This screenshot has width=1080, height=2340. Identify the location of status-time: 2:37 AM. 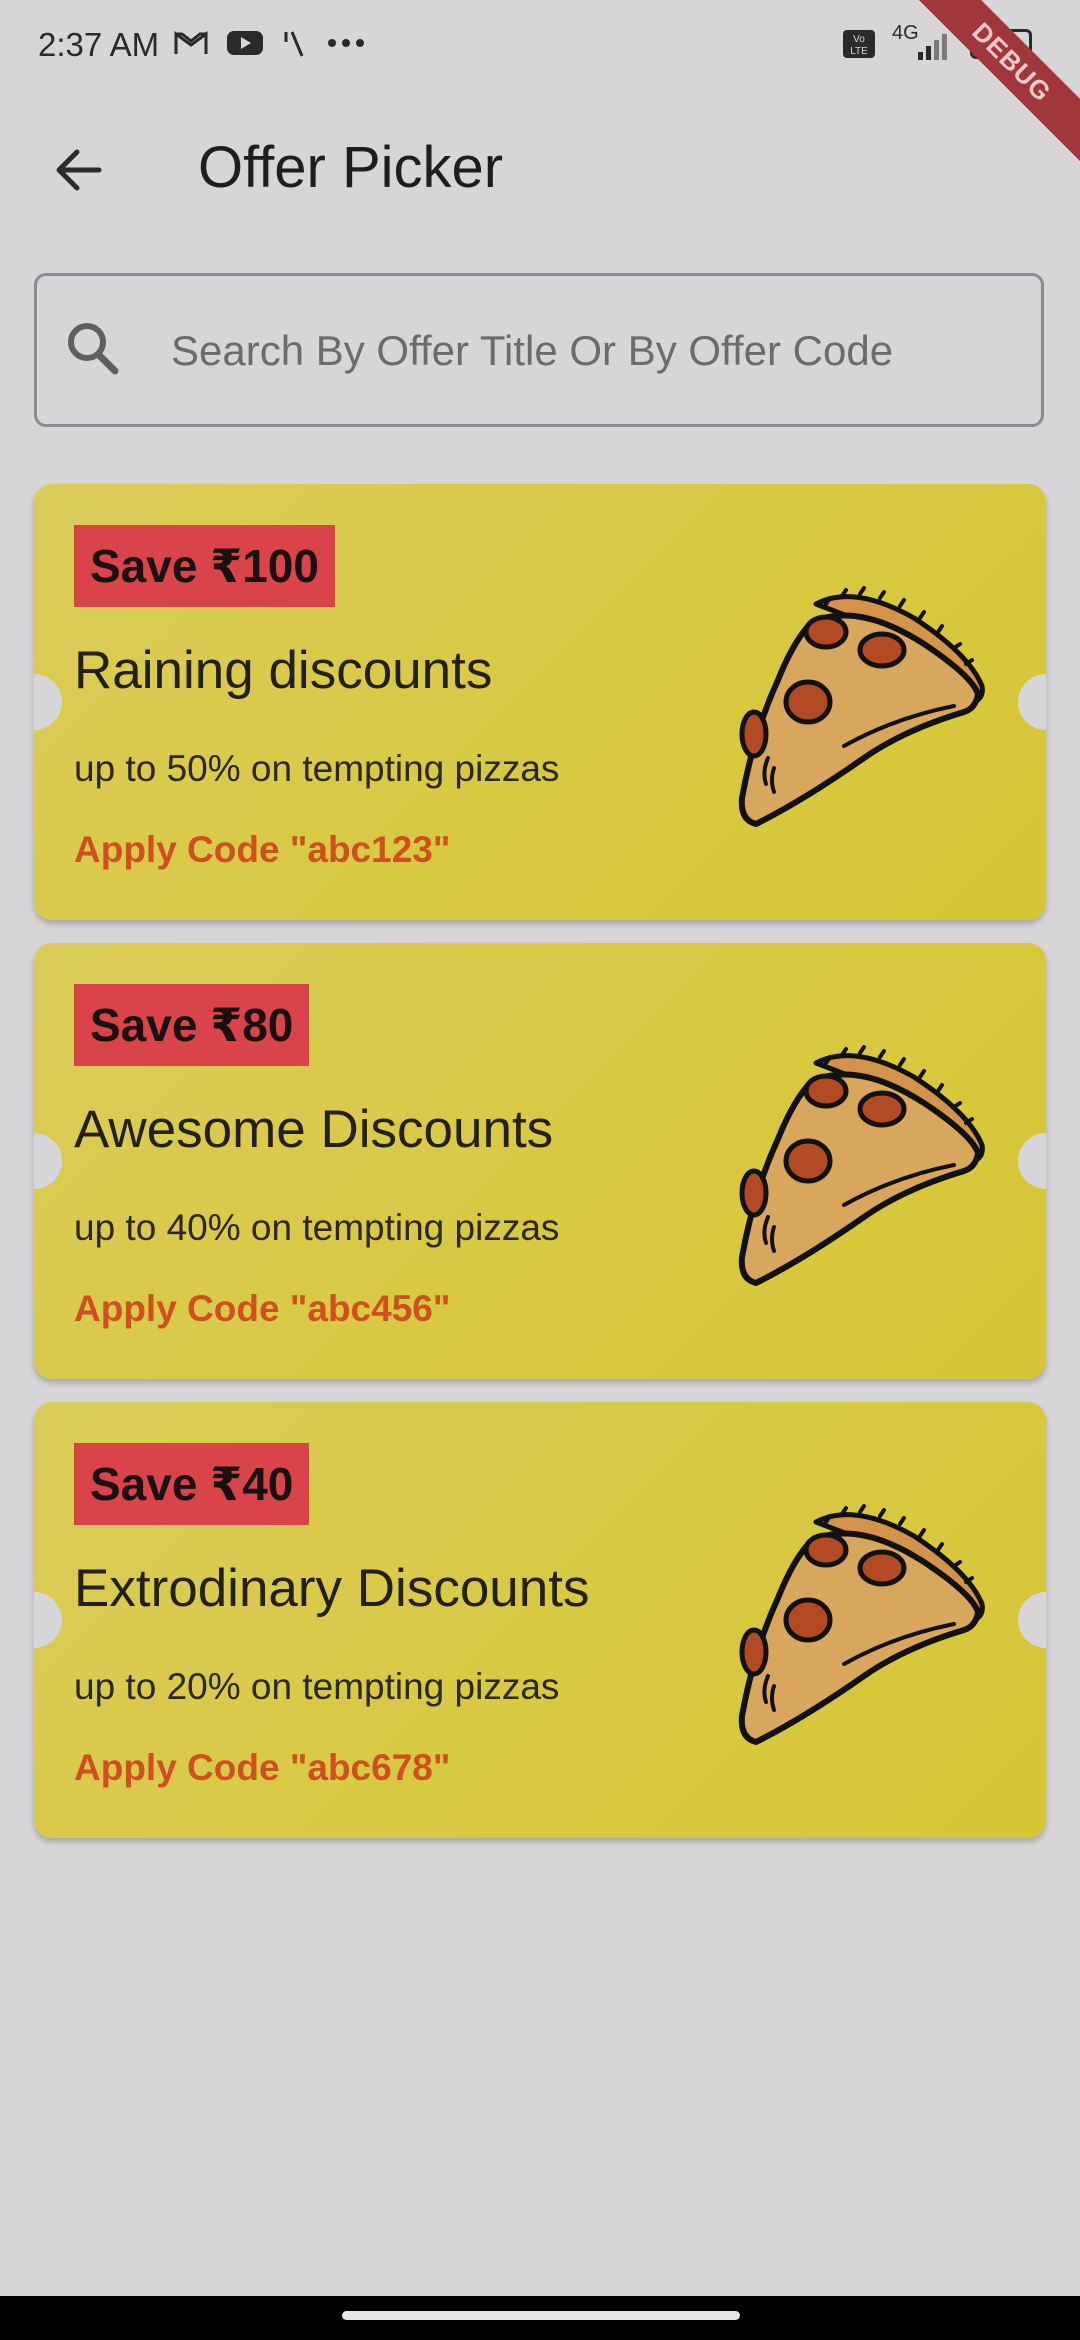
(99, 44).